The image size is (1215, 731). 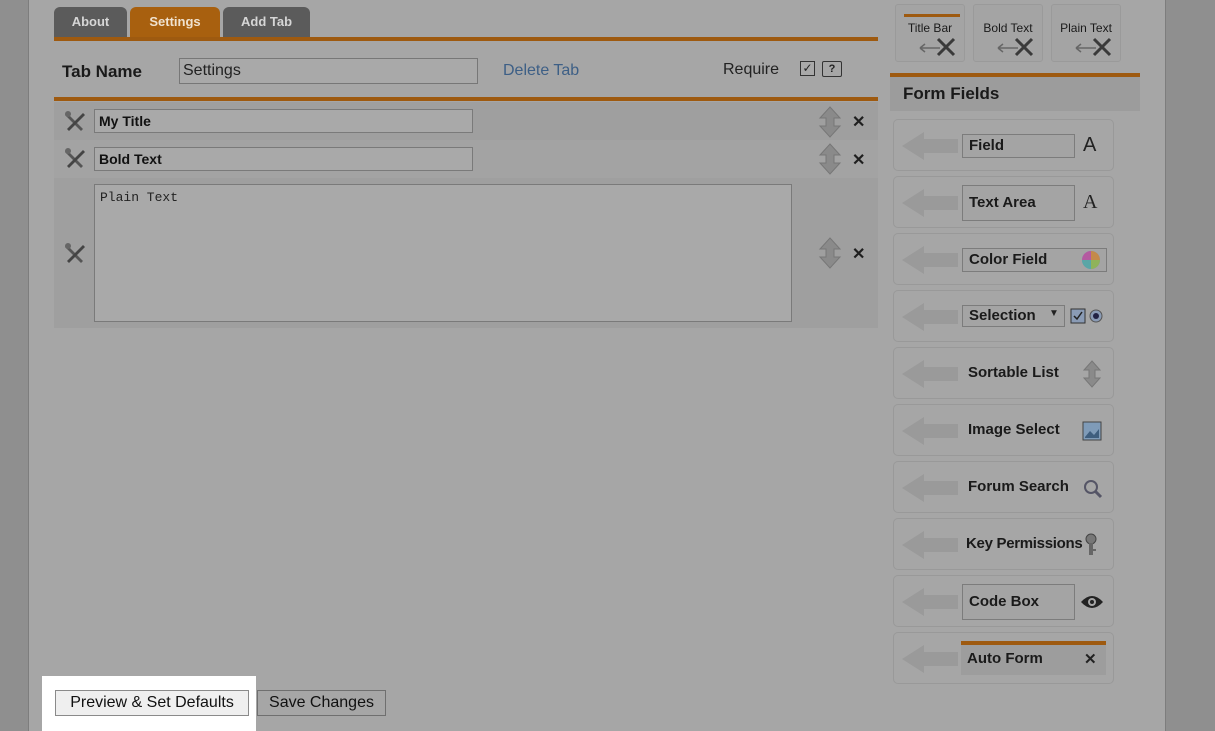 I want to click on tab-name-label: Tab Name, so click(x=102, y=71).